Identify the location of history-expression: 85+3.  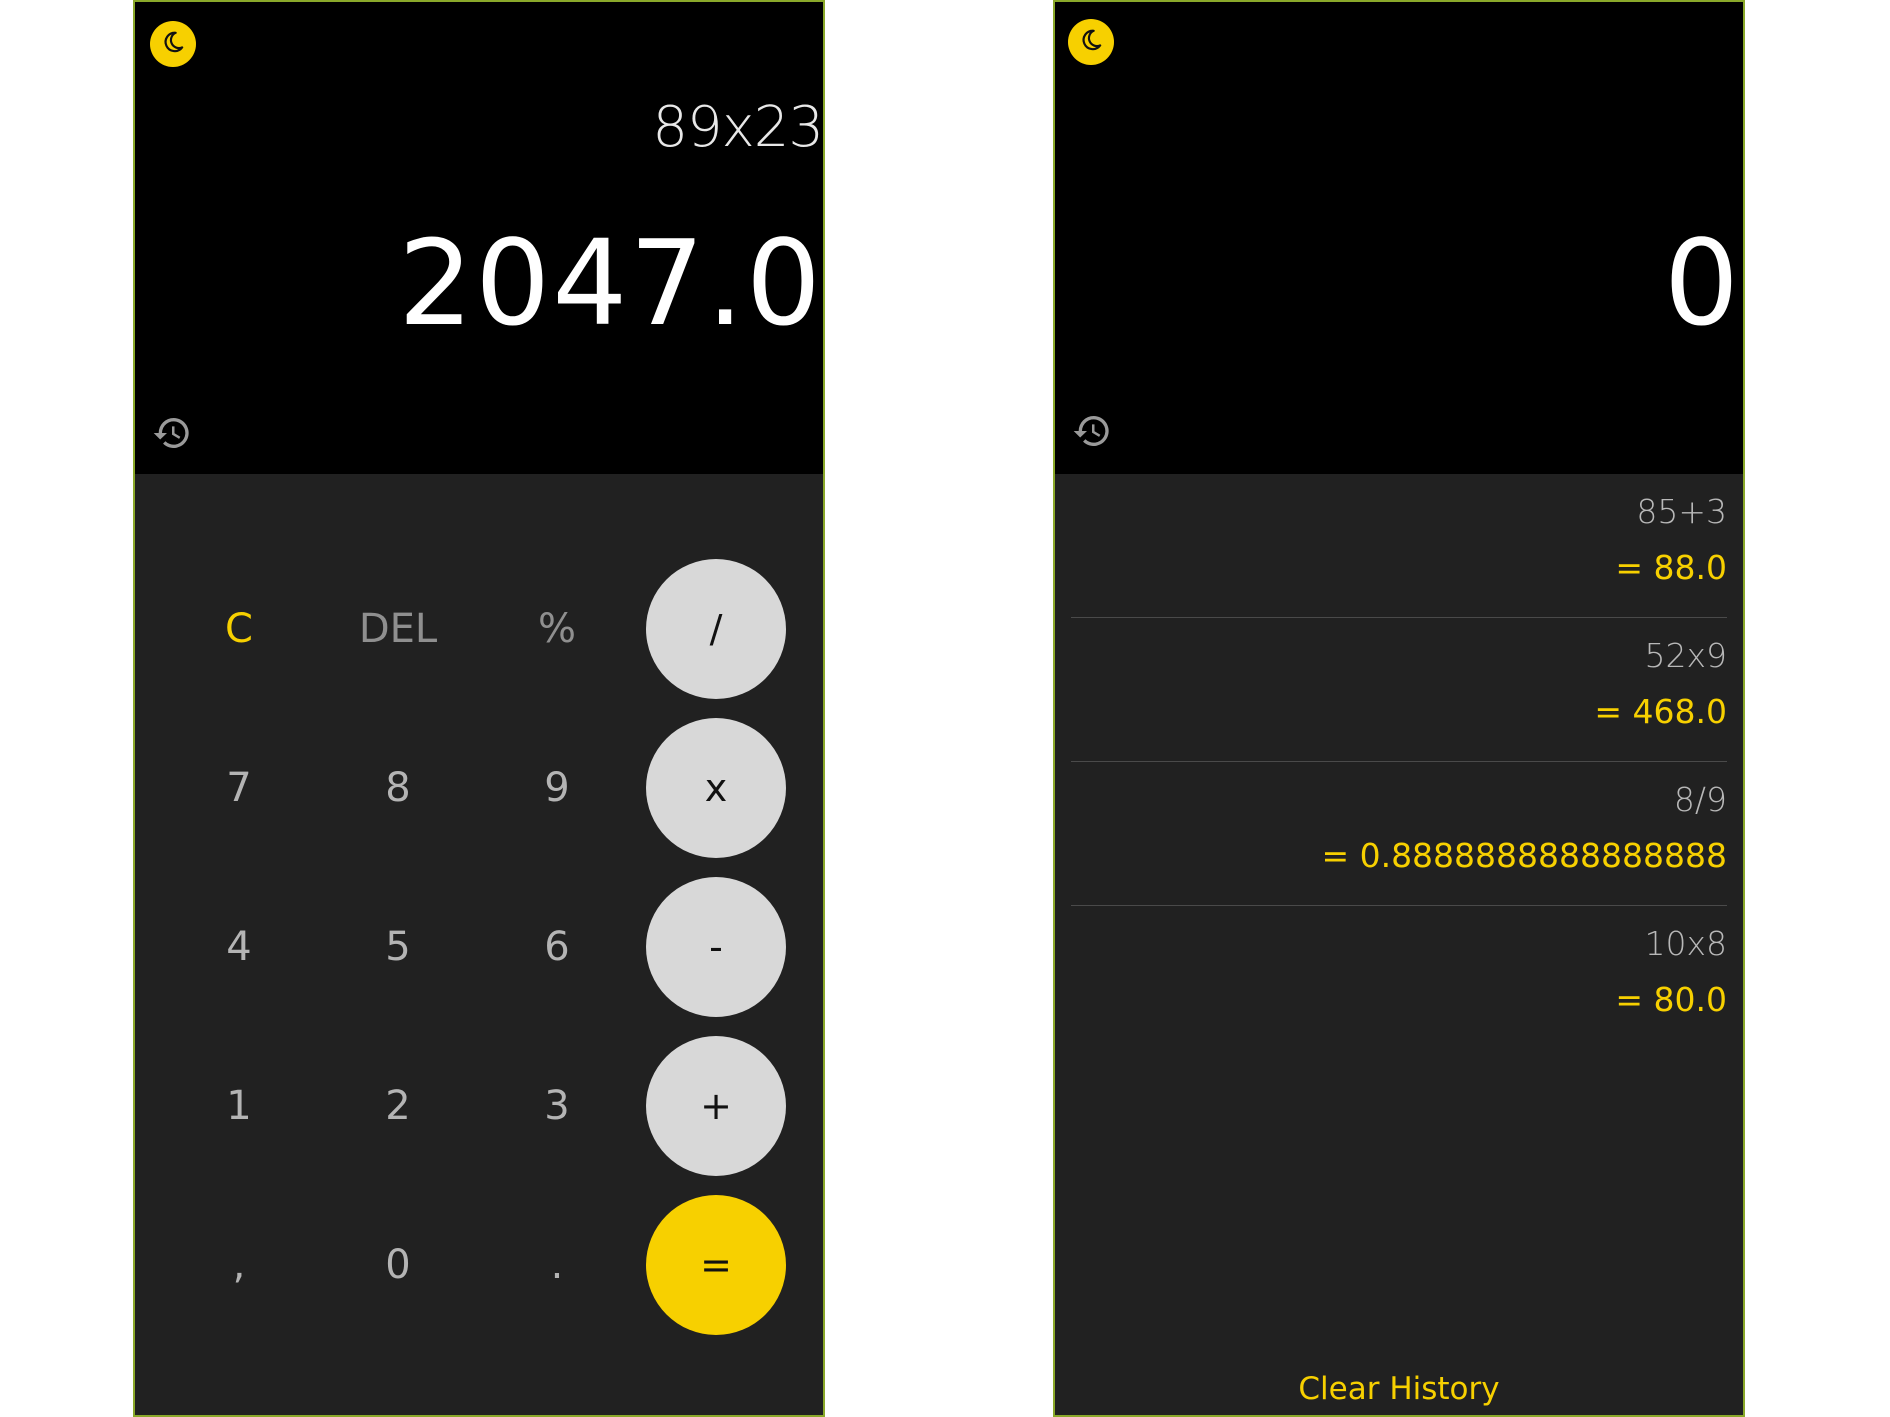
(1681, 511).